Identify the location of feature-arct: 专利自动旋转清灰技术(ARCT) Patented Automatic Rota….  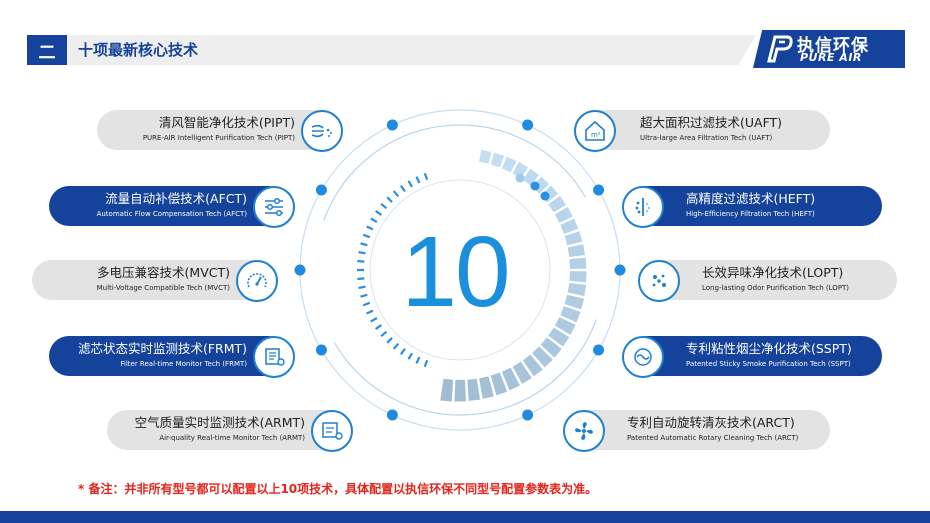
(698, 430).